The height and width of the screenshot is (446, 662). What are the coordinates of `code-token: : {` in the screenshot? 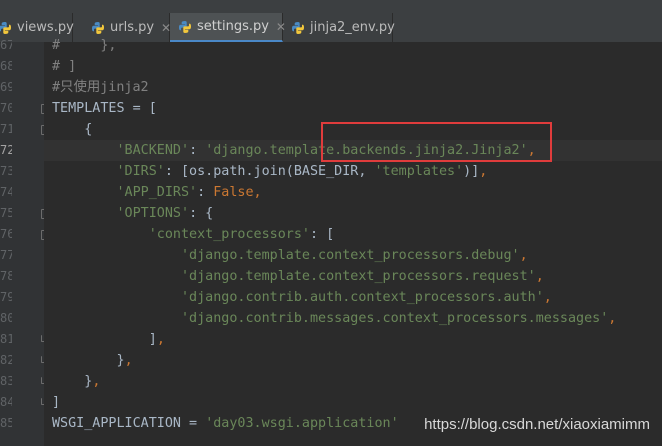 It's located at (201, 213).